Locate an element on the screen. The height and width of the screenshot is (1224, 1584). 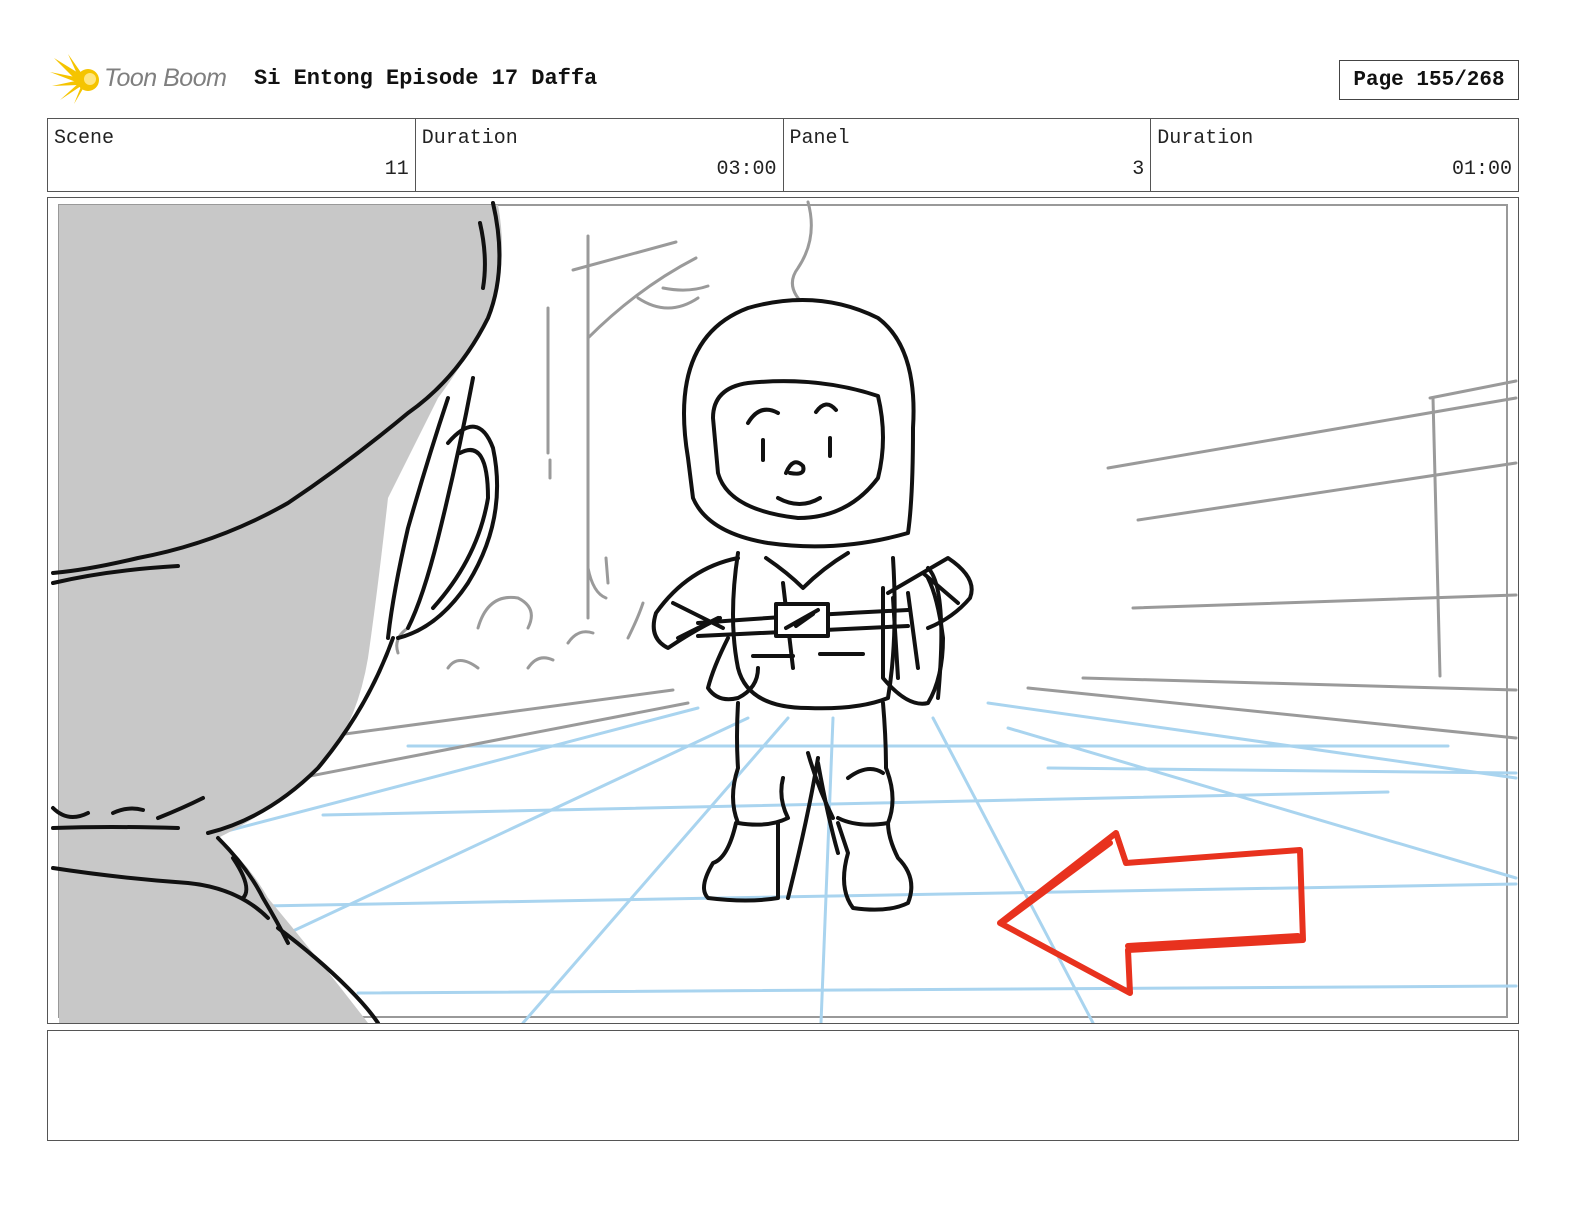
panel-duration-label: Duration is located at coordinates (1205, 138).